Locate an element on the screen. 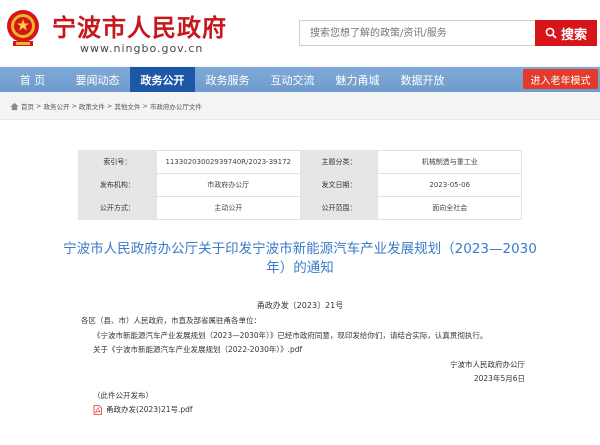 The image size is (600, 445). meta-key-index: 索引号： is located at coordinates (117, 162).